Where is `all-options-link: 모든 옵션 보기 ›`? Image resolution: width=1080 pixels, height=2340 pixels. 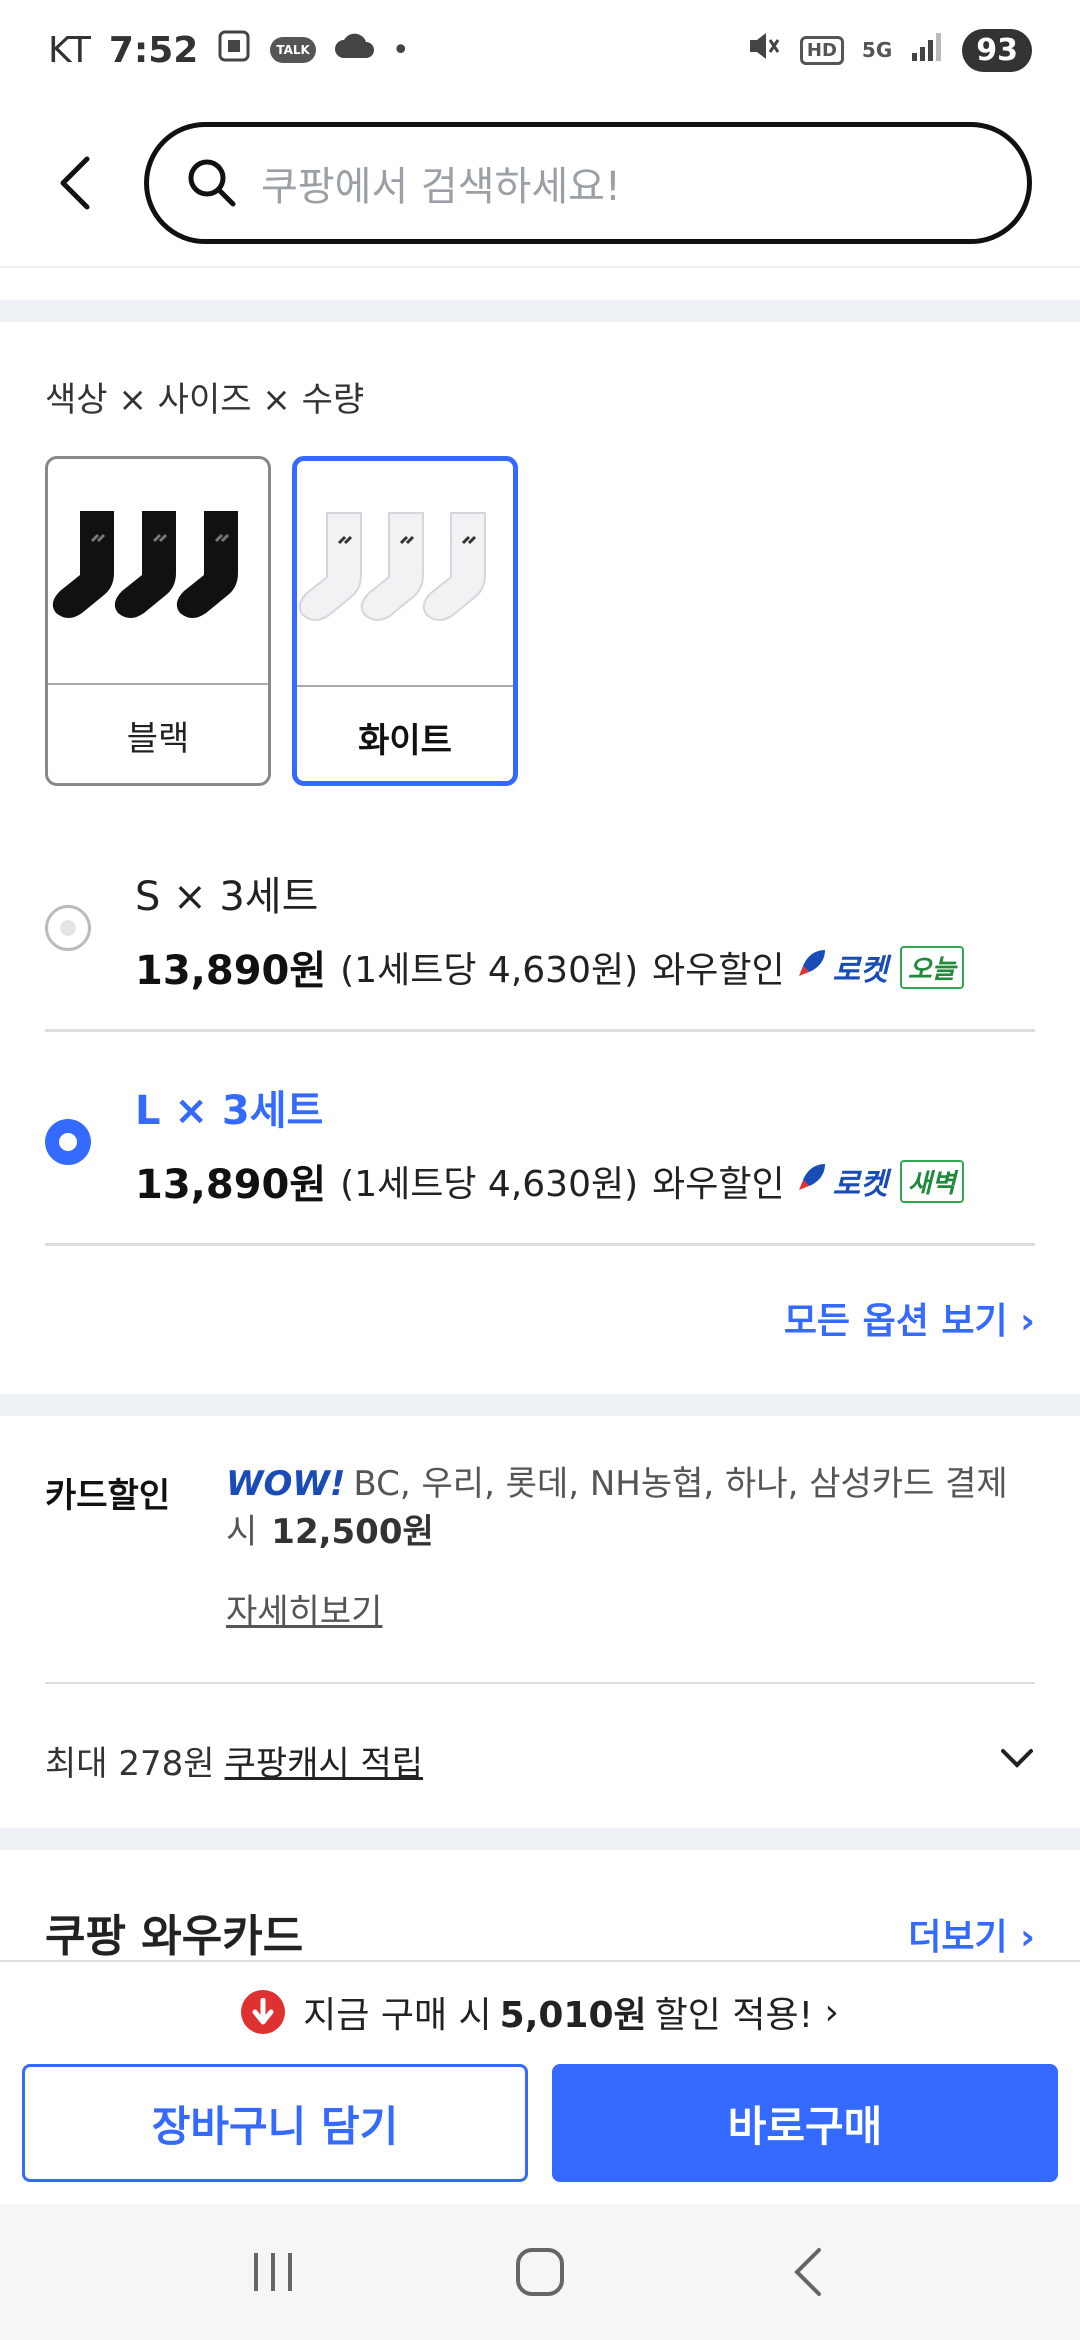
all-options-link: 모든 옵션 보기 › is located at coordinates (909, 1318).